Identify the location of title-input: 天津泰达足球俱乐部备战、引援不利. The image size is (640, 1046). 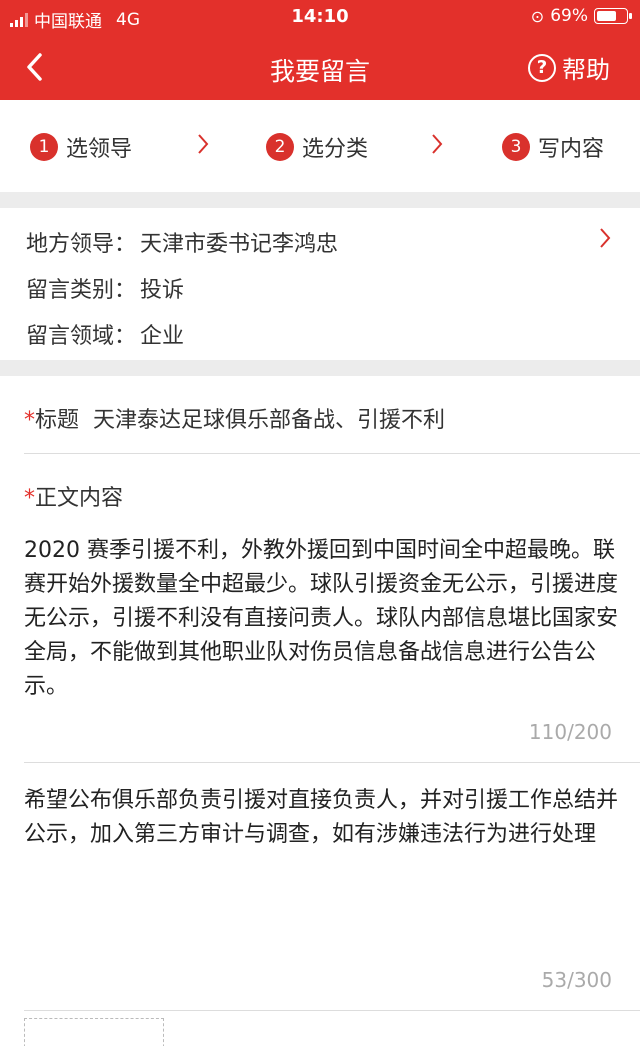
(269, 418).